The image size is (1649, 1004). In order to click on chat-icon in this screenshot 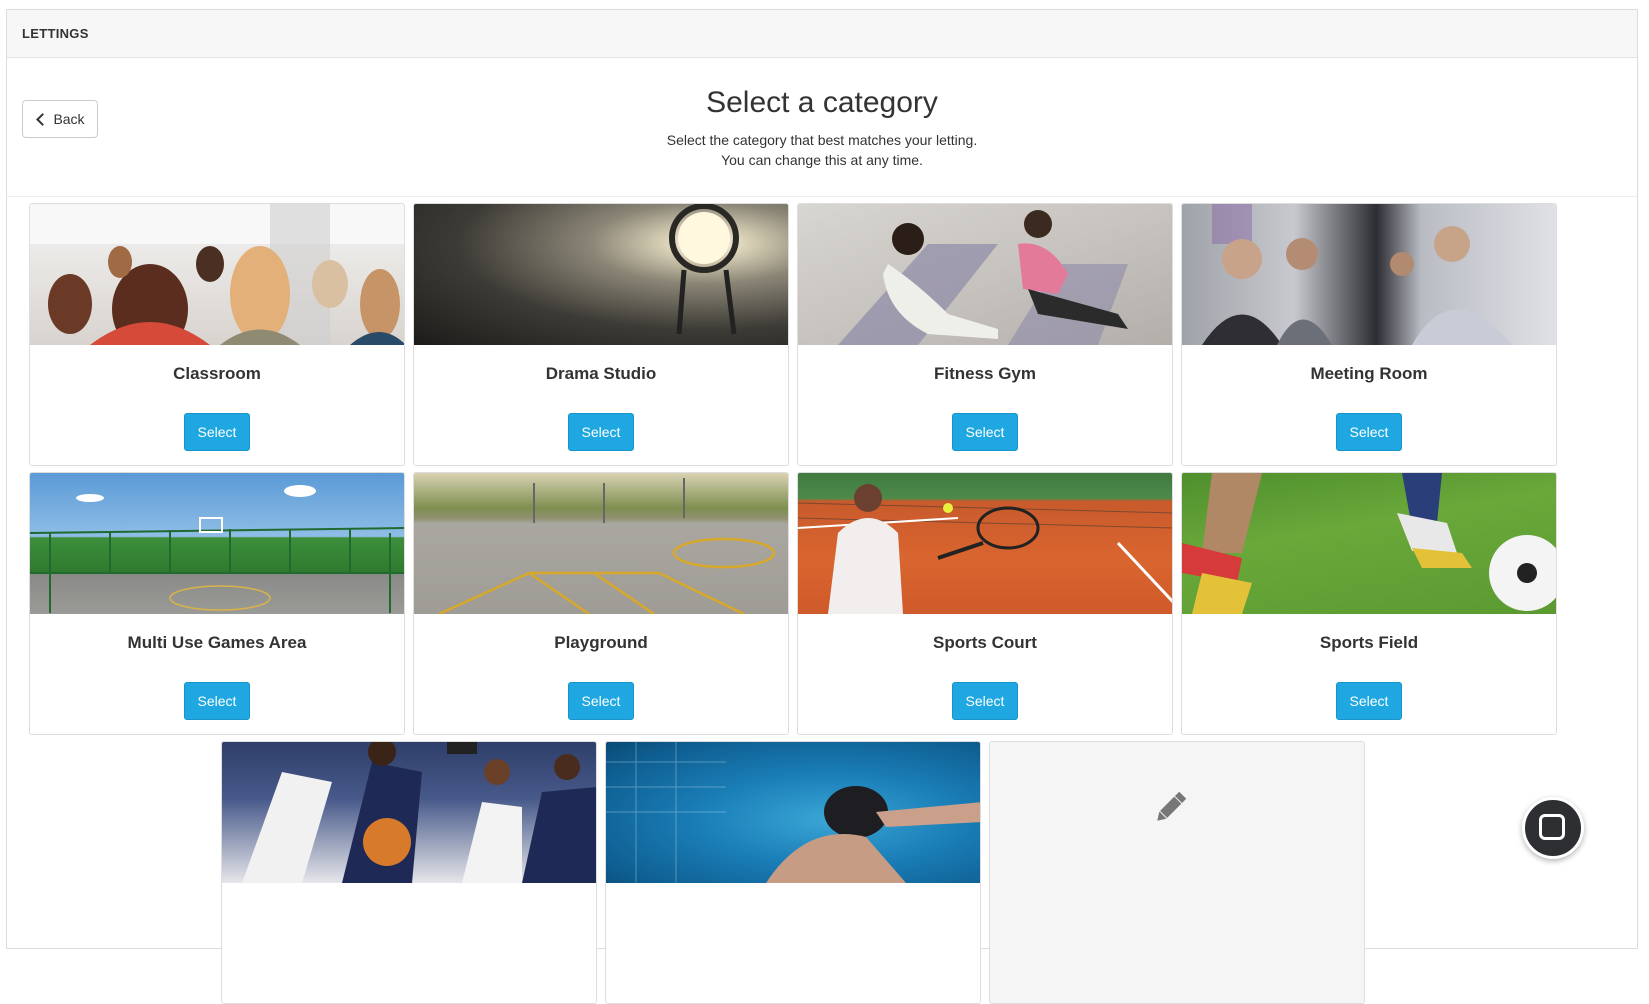, I will do `click(1552, 827)`.